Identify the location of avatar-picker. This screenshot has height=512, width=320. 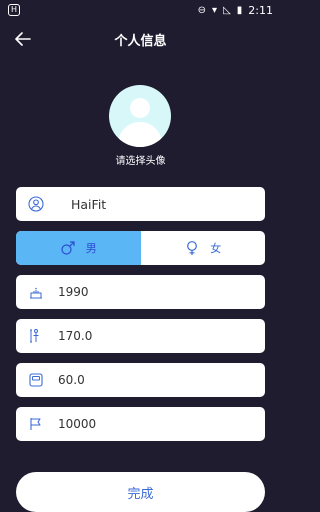
(140, 116).